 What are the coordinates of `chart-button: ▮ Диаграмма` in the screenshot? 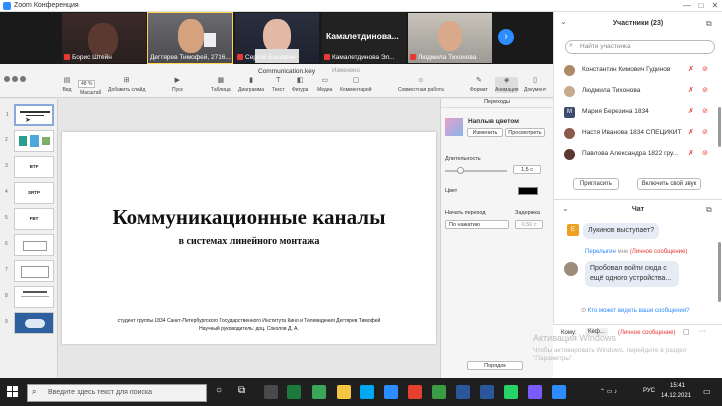 It's located at (251, 85).